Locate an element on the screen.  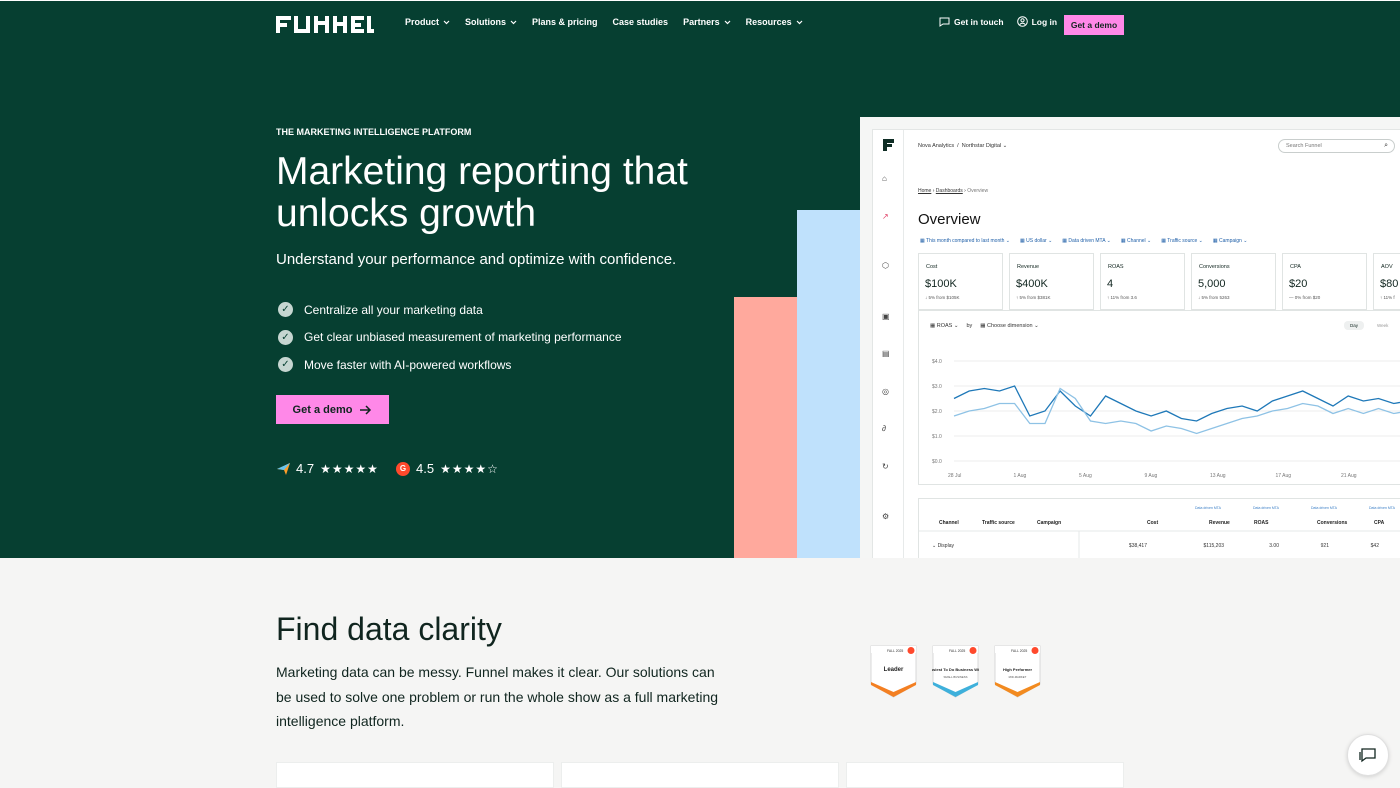
breadcrumb: Home › Dashboards › Overview is located at coordinates (953, 191).